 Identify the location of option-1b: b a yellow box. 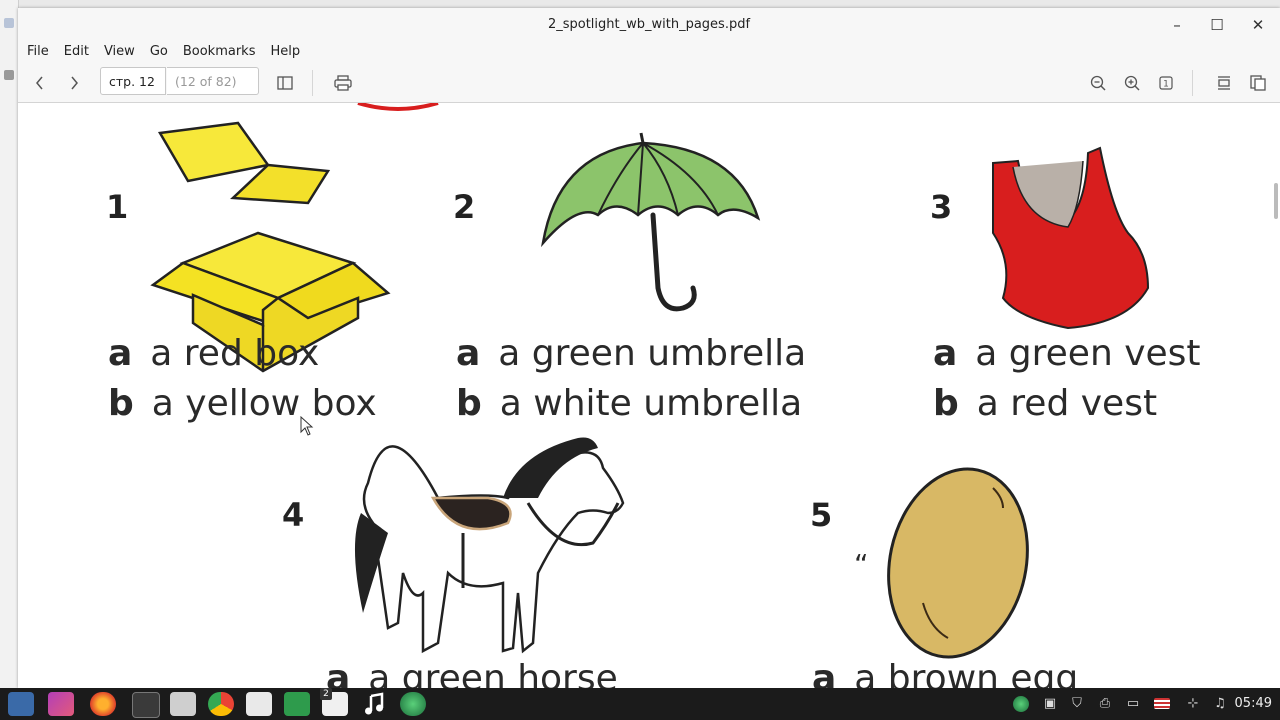
(242, 403).